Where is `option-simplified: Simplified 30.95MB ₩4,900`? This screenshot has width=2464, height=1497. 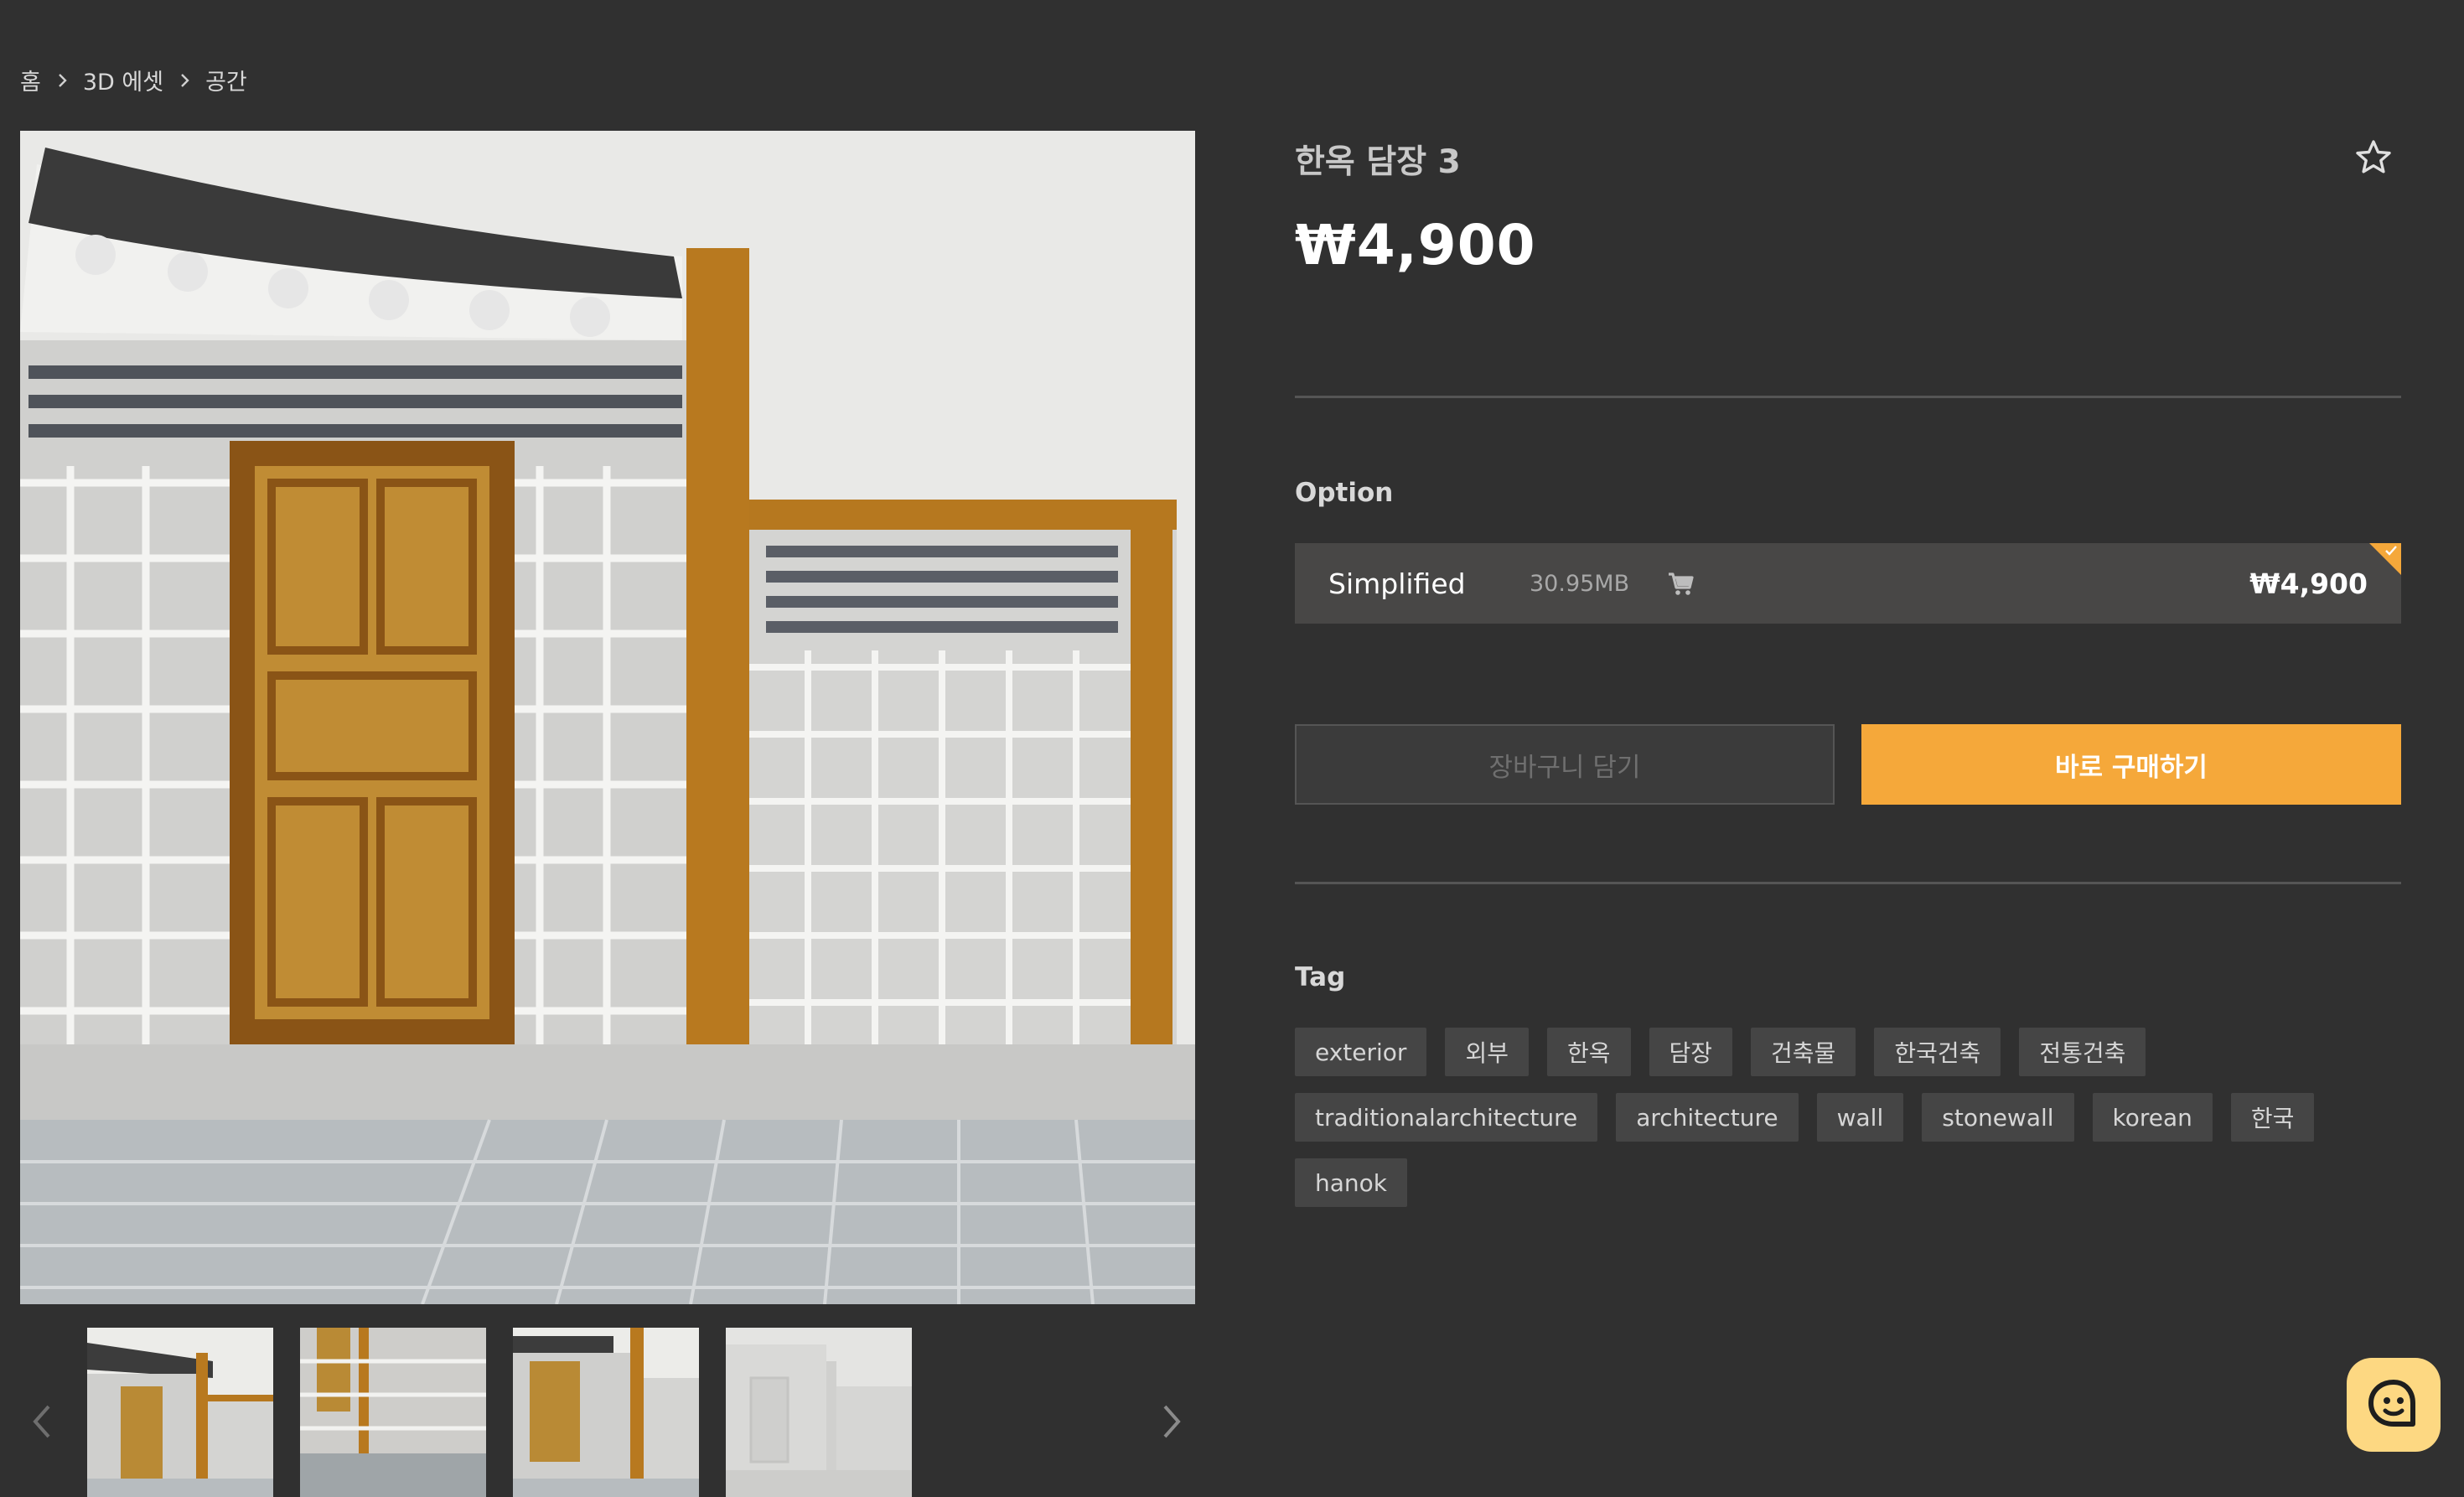
option-simplified: Simplified 30.95MB ₩4,900 is located at coordinates (1848, 583).